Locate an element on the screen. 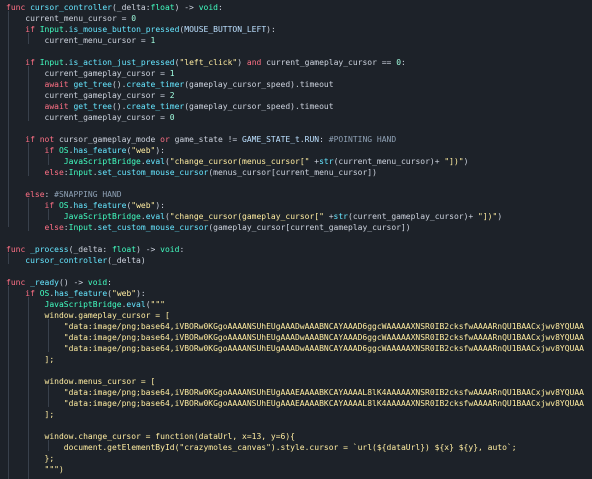  code-line: func _ready() -> void: is located at coordinates (59, 282).